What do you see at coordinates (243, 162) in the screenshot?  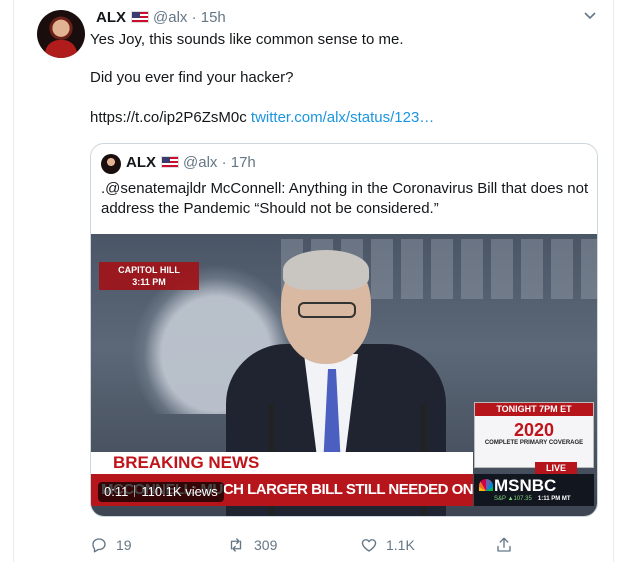 I see `quoted-timestamp: 17h` at bounding box center [243, 162].